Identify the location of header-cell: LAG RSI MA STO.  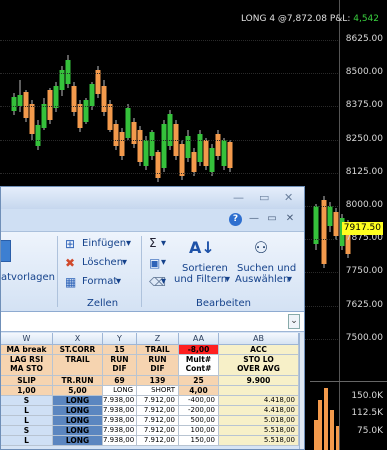
(27, 365).